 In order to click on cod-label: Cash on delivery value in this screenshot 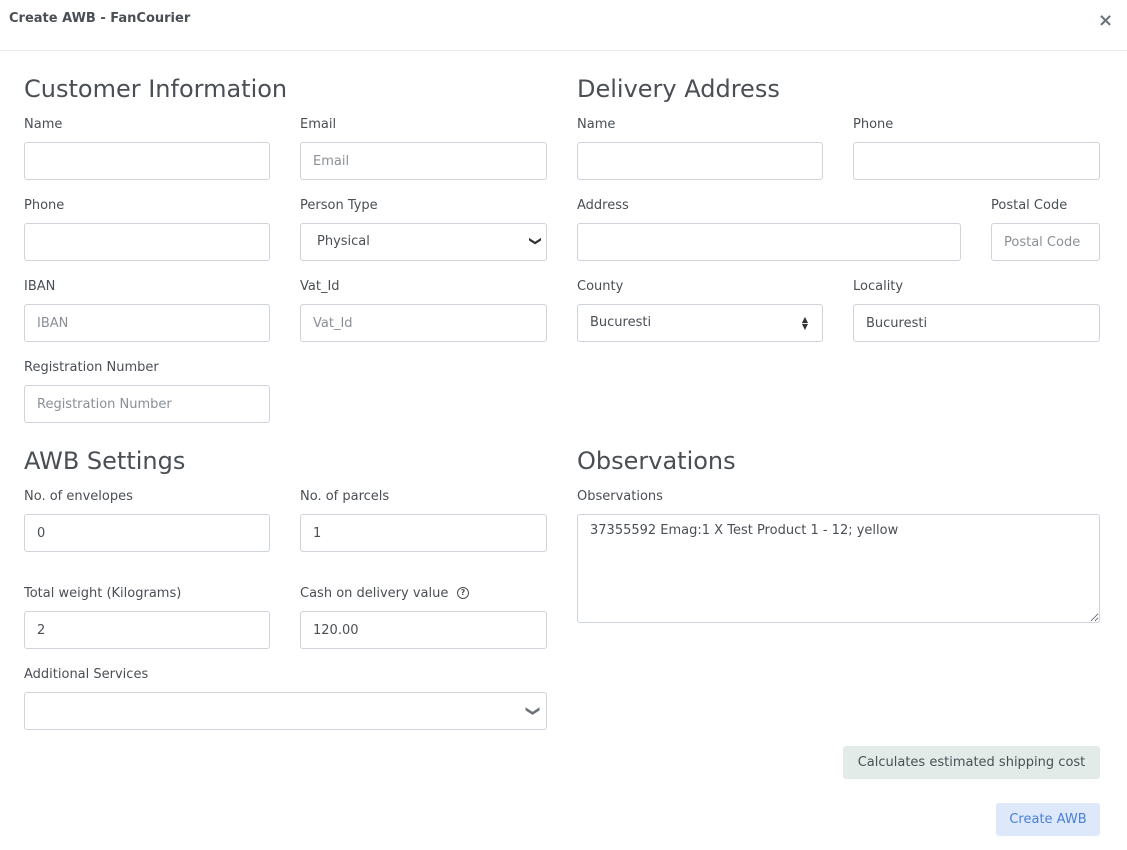, I will do `click(374, 593)`.